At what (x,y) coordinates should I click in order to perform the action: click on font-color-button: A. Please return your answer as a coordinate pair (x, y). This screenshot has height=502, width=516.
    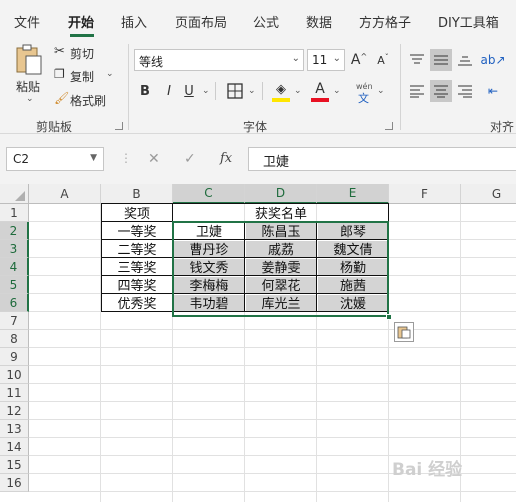
    Looking at the image, I should click on (320, 89).